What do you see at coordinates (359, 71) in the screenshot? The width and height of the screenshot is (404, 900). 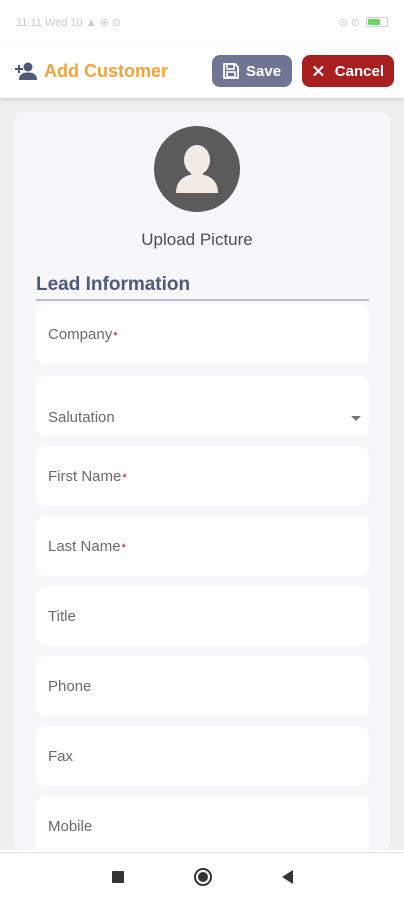 I see `cancel-label: Cancel` at bounding box center [359, 71].